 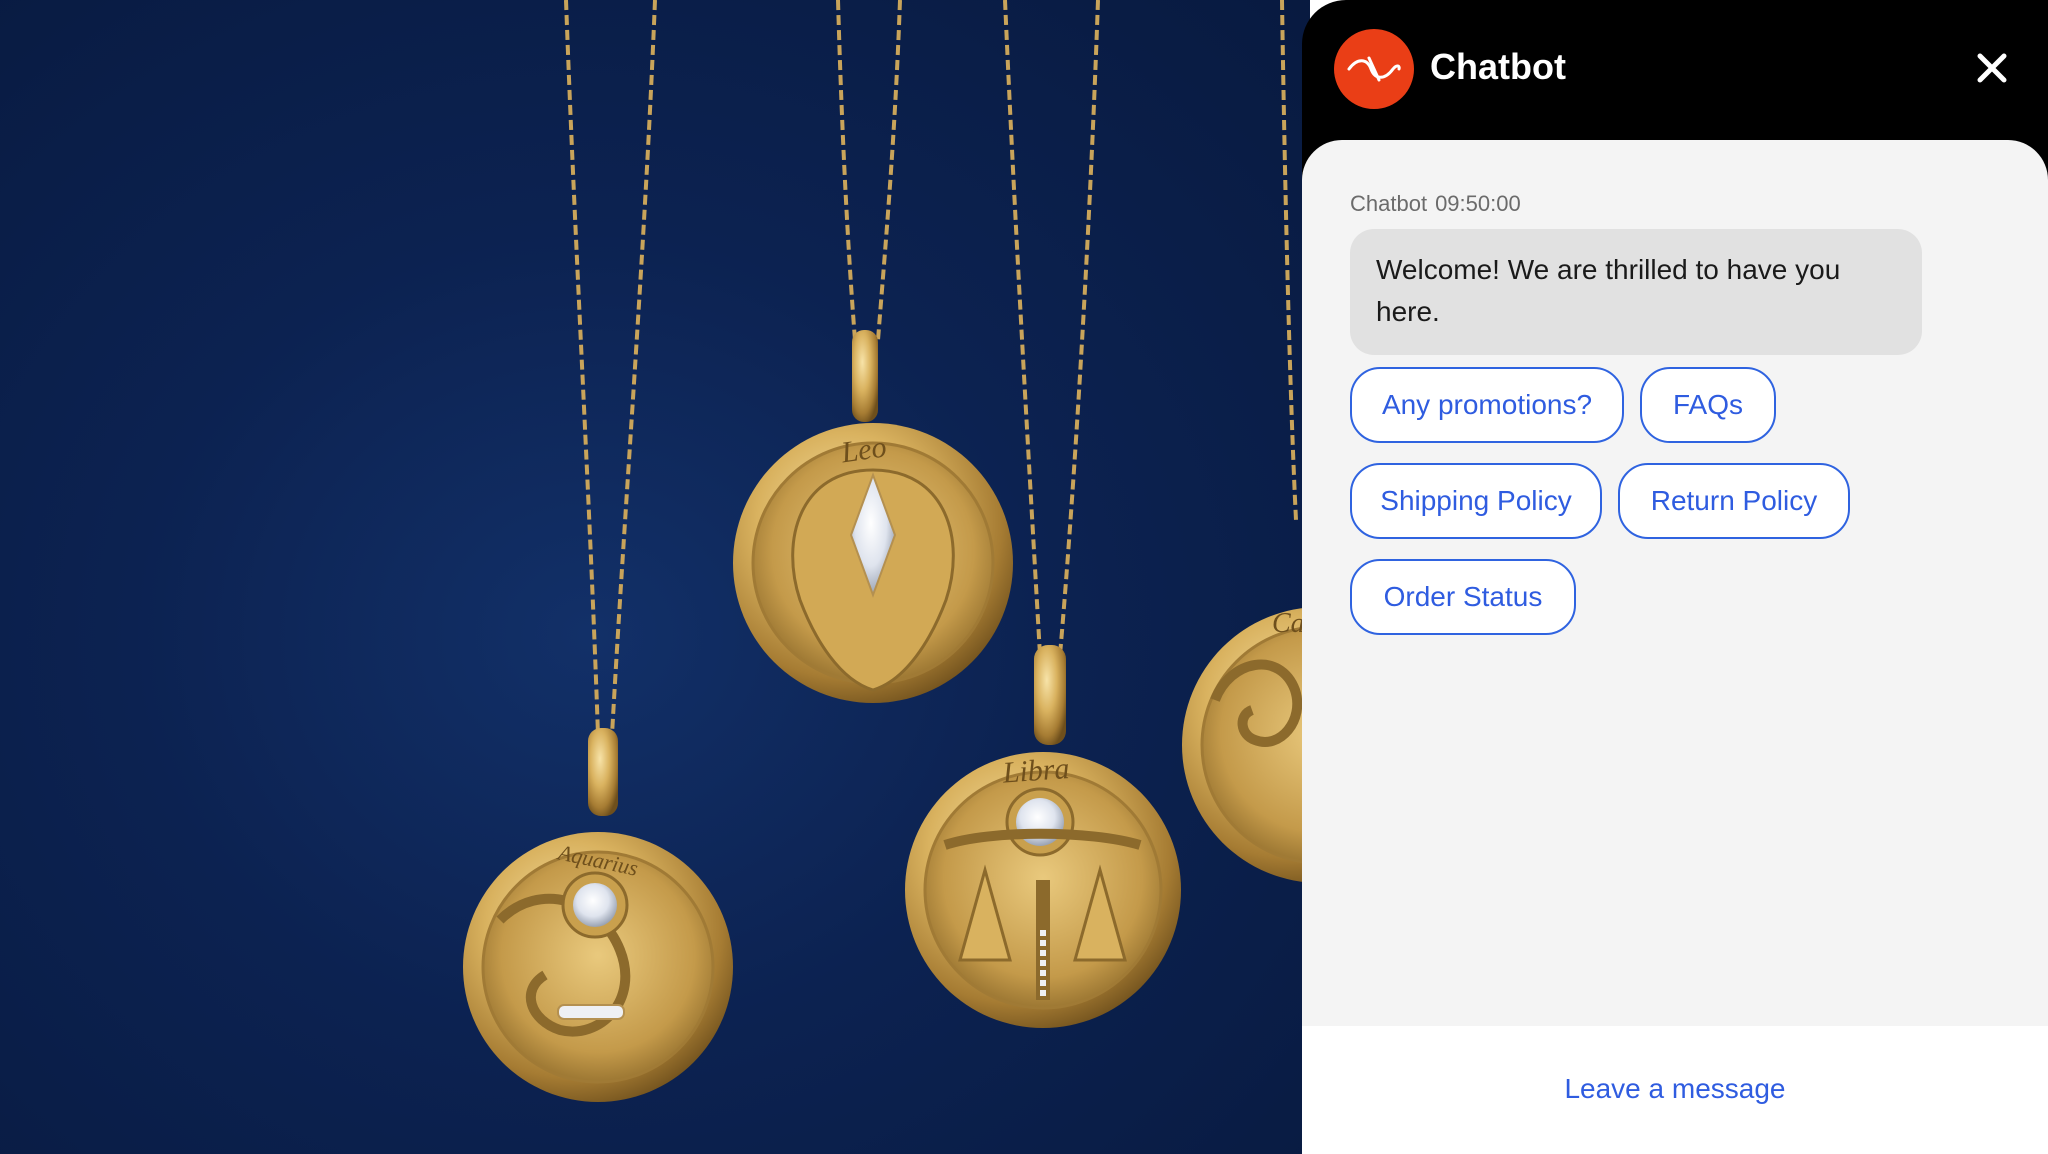 I want to click on chat-title: Chatbot, so click(x=1498, y=66).